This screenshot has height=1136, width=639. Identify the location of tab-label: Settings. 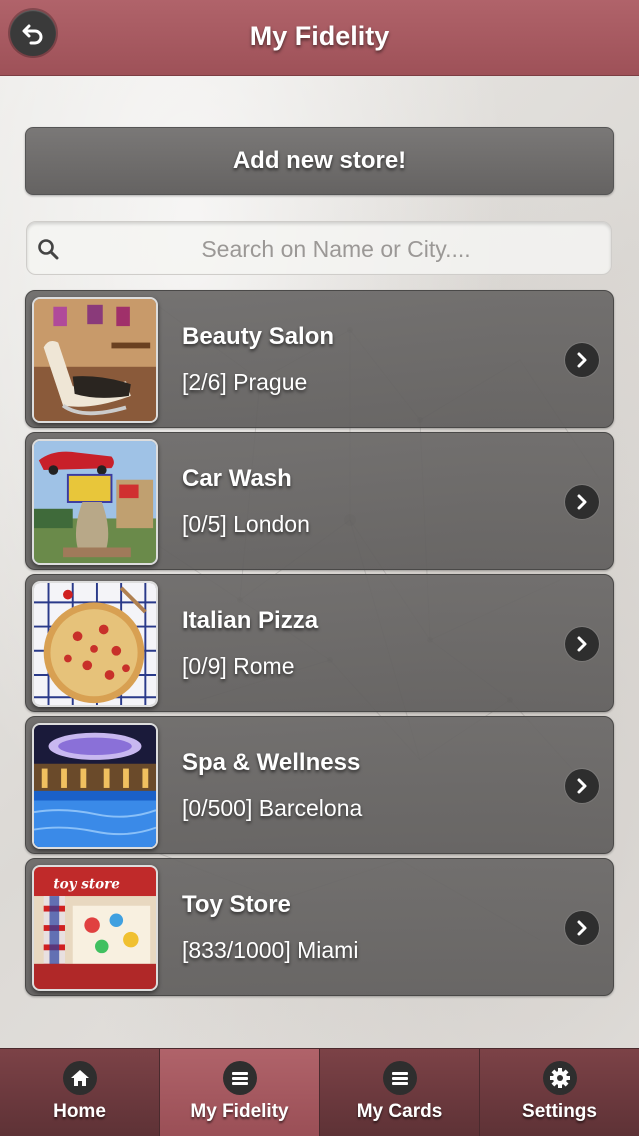
(559, 1111).